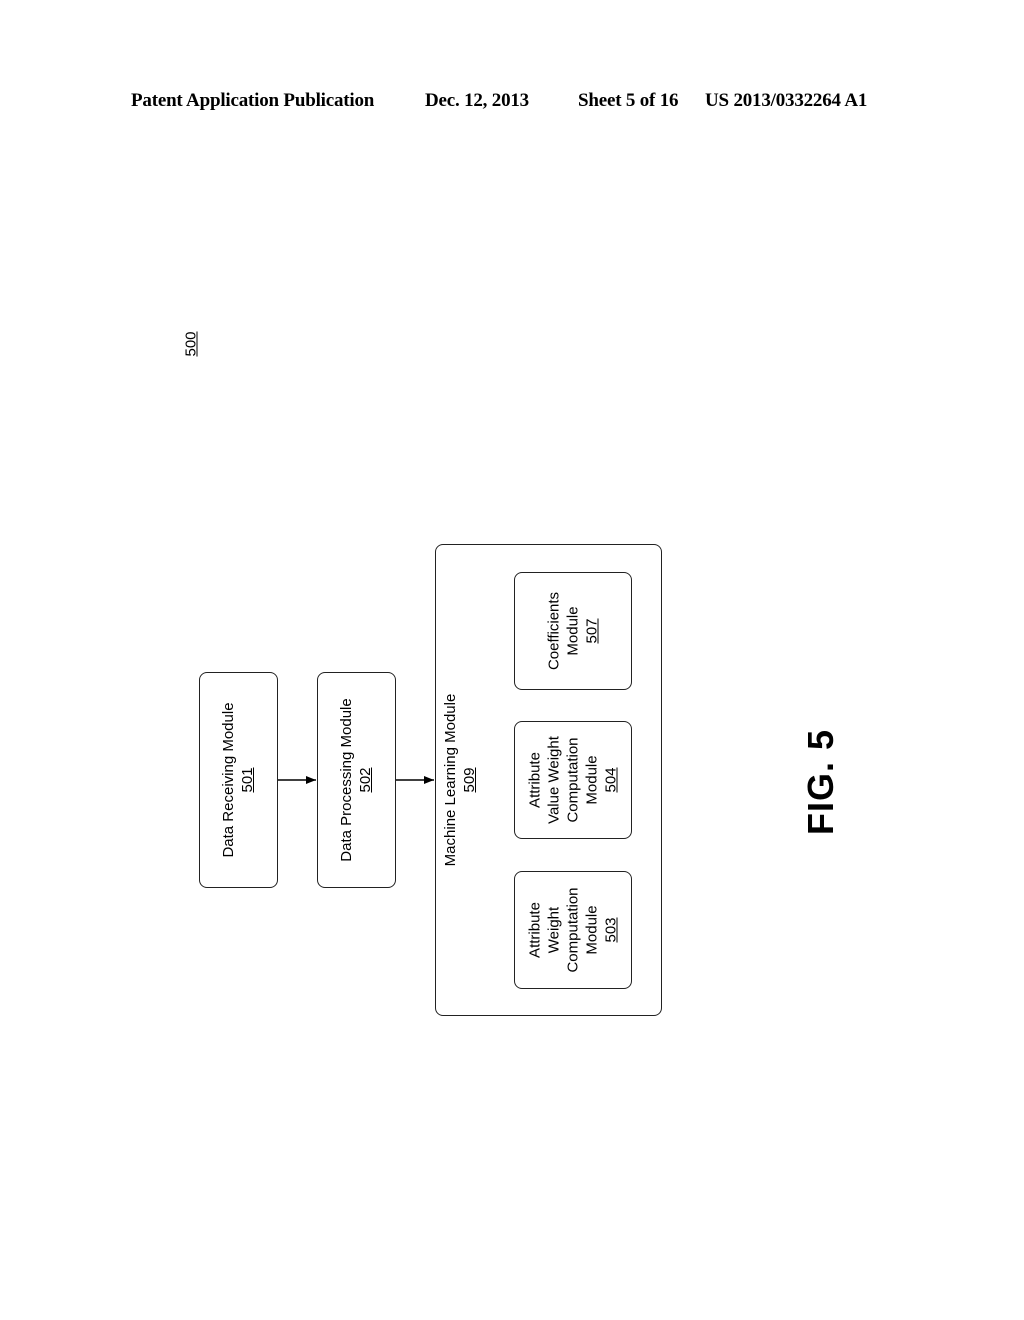 This screenshot has width=1024, height=1320. I want to click on attribute-value-weight-module-line-4: Module, so click(592, 780).